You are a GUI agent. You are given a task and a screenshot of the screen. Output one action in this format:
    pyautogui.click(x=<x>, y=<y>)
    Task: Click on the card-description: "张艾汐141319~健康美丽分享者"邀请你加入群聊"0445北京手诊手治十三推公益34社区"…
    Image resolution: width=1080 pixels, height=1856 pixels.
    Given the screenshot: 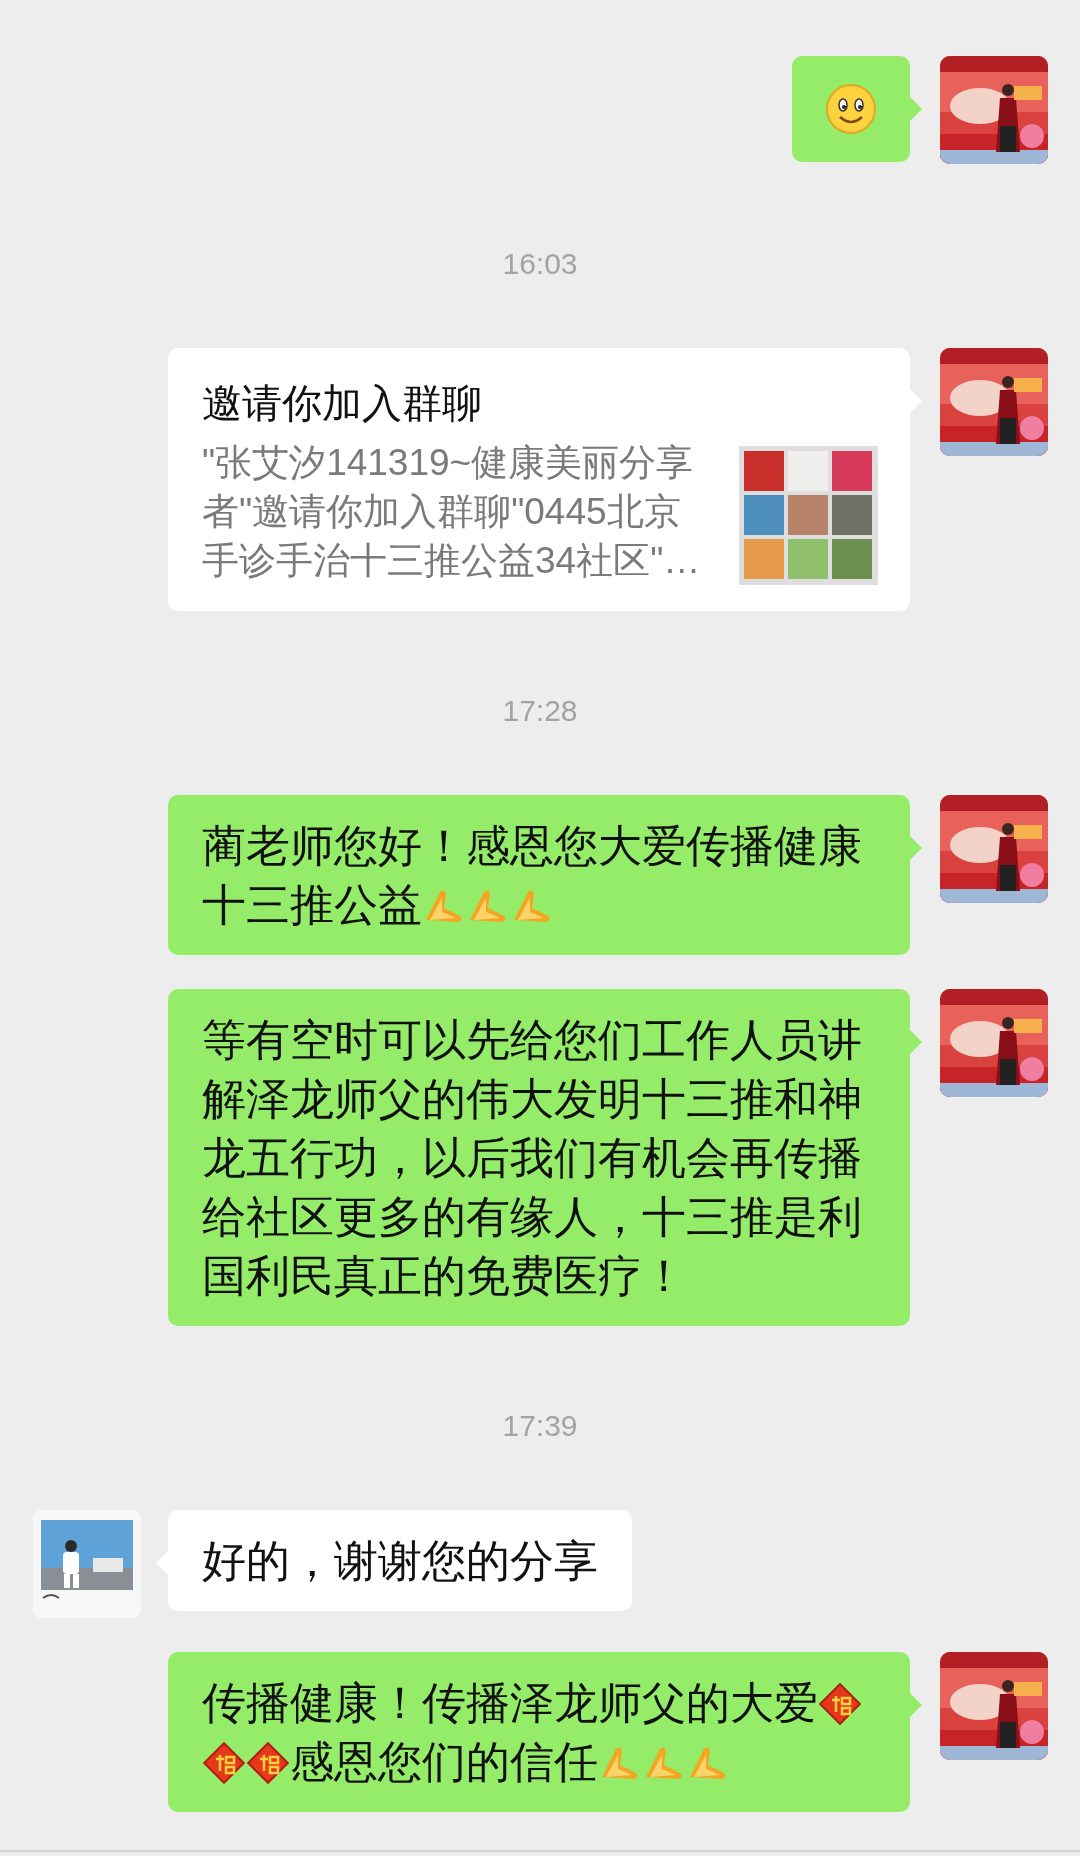 What is the action you would take?
    pyautogui.click(x=452, y=512)
    